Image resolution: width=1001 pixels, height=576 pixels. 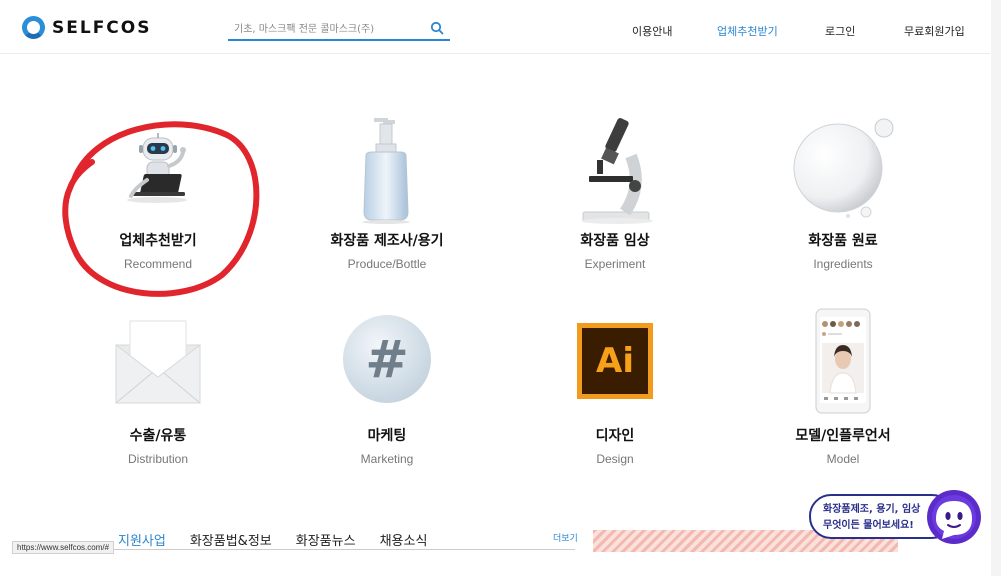 I want to click on card-design: Ai 디자인 Design, so click(x=615, y=400).